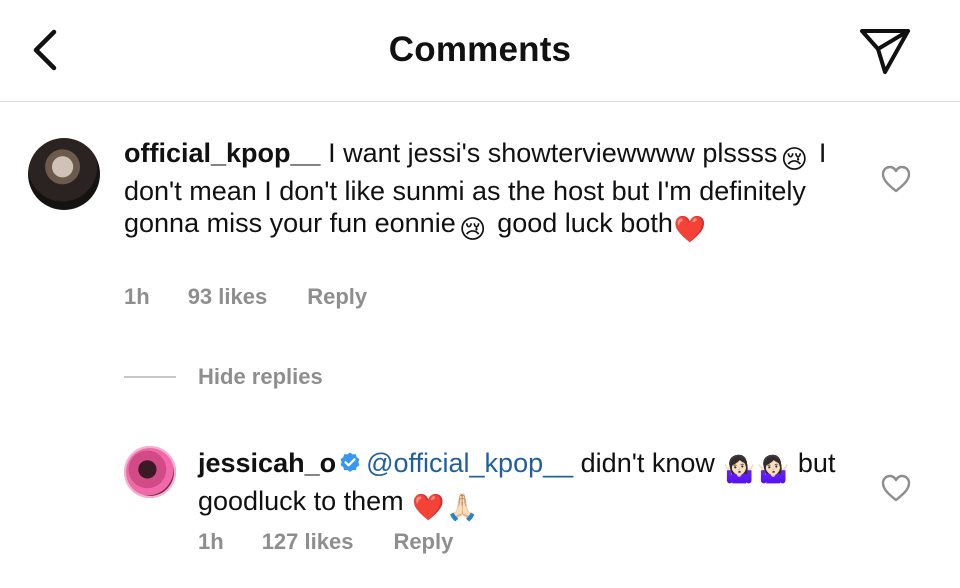 The image size is (960, 588). Describe the element at coordinates (260, 376) in the screenshot. I see `hide-replies-label: Hide replies` at that location.